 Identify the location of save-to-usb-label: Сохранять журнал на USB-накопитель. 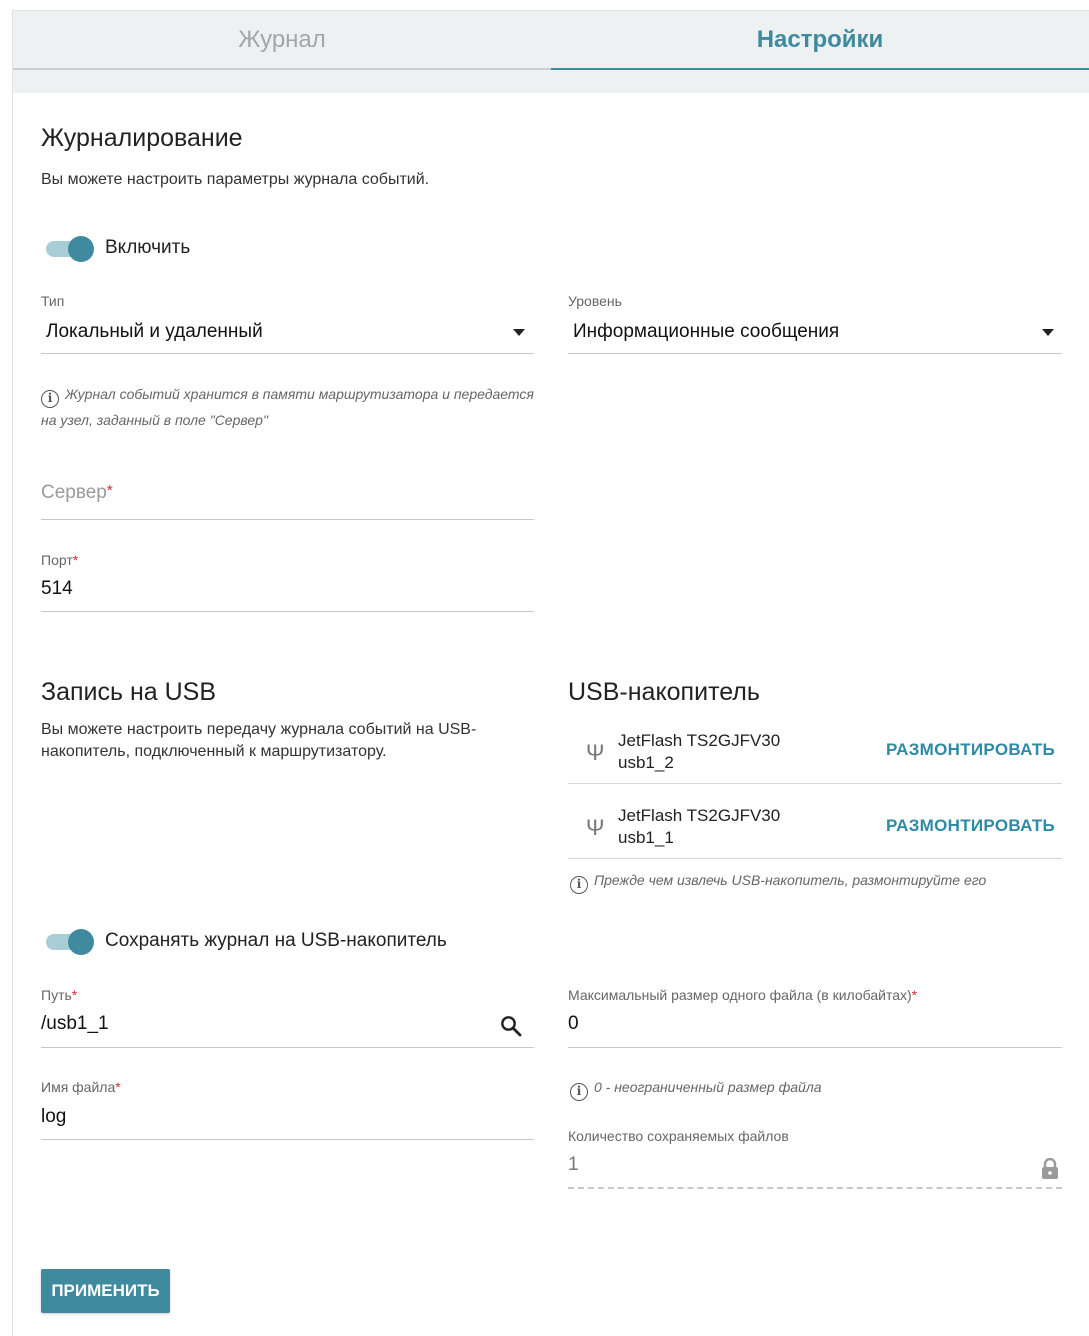
(276, 940).